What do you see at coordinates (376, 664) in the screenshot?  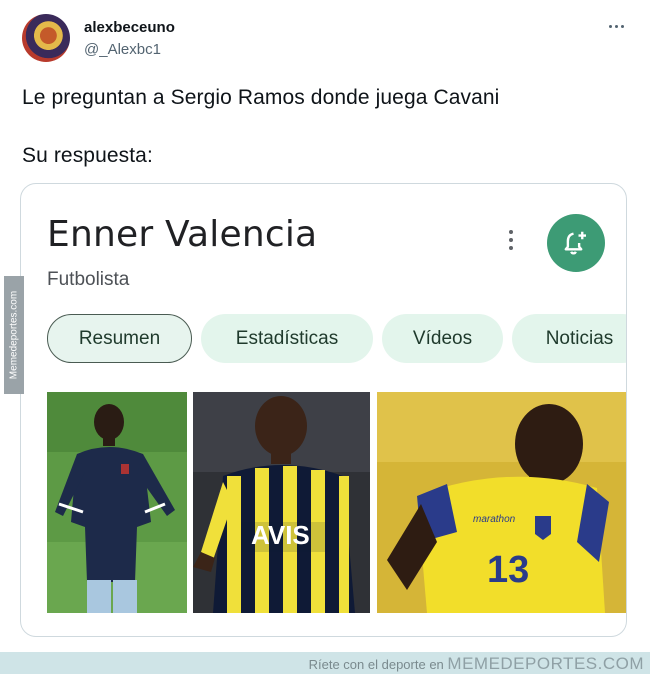 I see `footer-prefix: Ríete con el deporte en` at bounding box center [376, 664].